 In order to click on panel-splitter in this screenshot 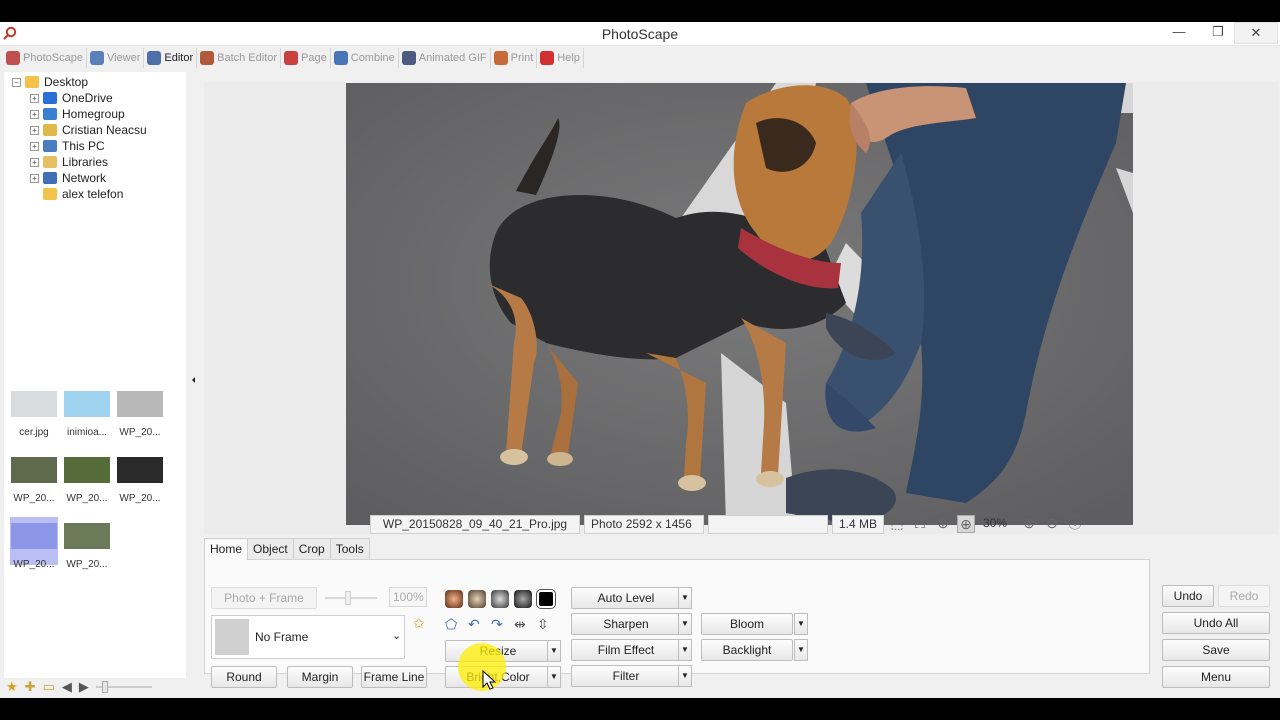, I will do `click(194, 387)`.